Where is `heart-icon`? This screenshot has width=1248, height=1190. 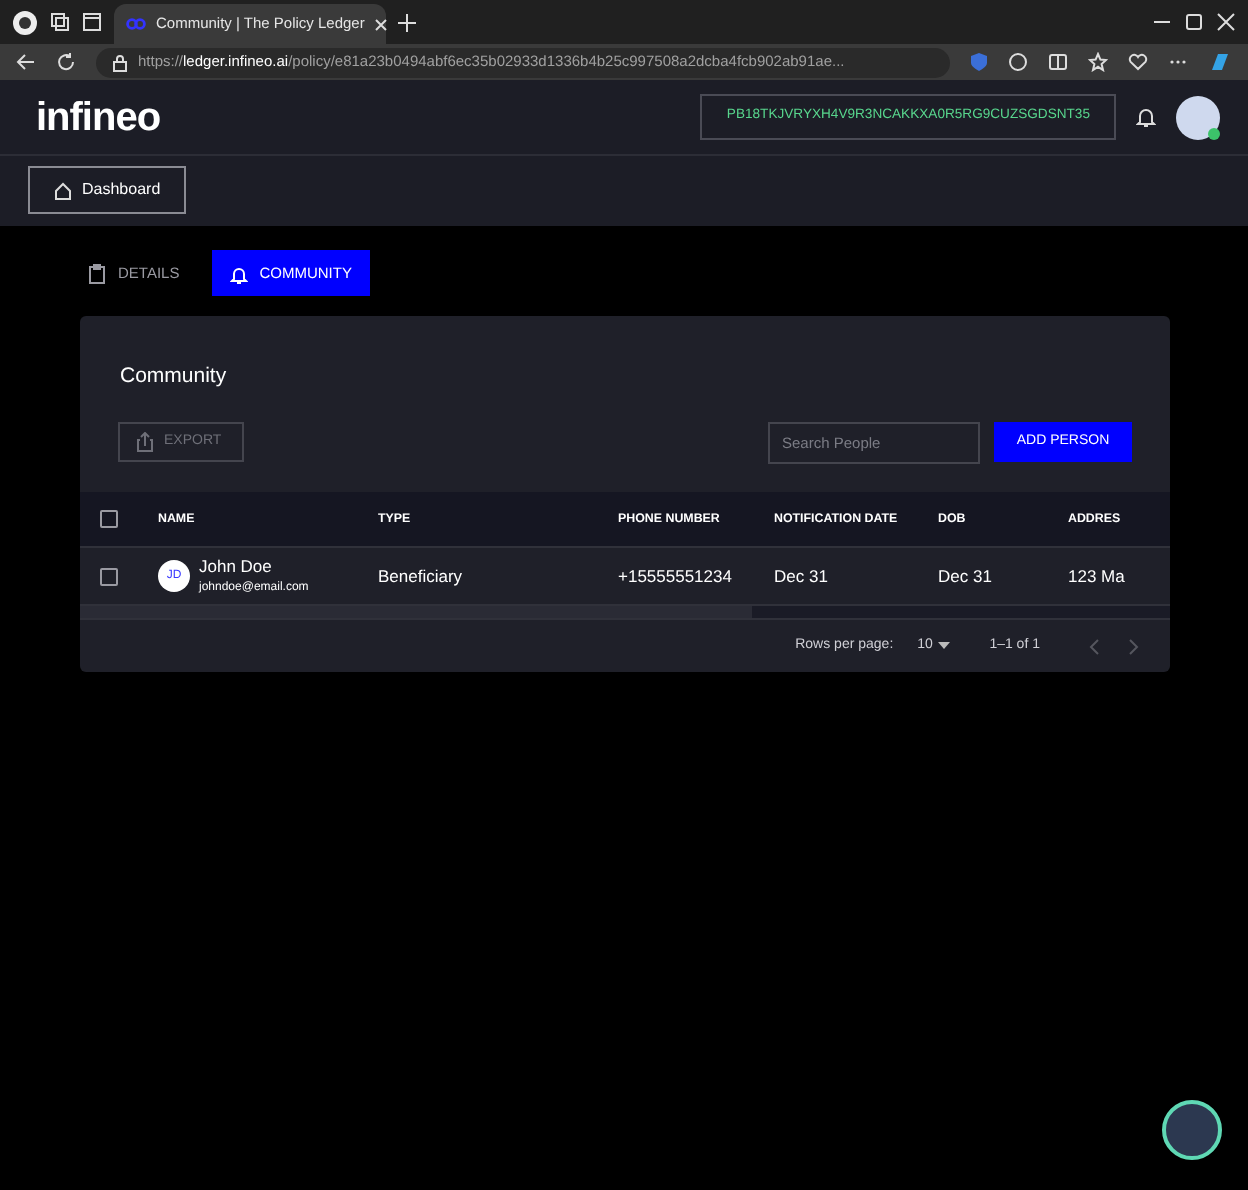 heart-icon is located at coordinates (1138, 62).